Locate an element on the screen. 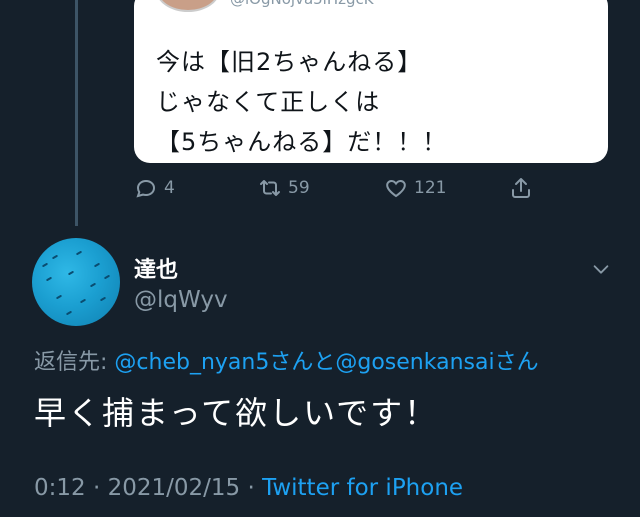 The height and width of the screenshot is (517, 640). retweet-count: 59 is located at coordinates (299, 188).